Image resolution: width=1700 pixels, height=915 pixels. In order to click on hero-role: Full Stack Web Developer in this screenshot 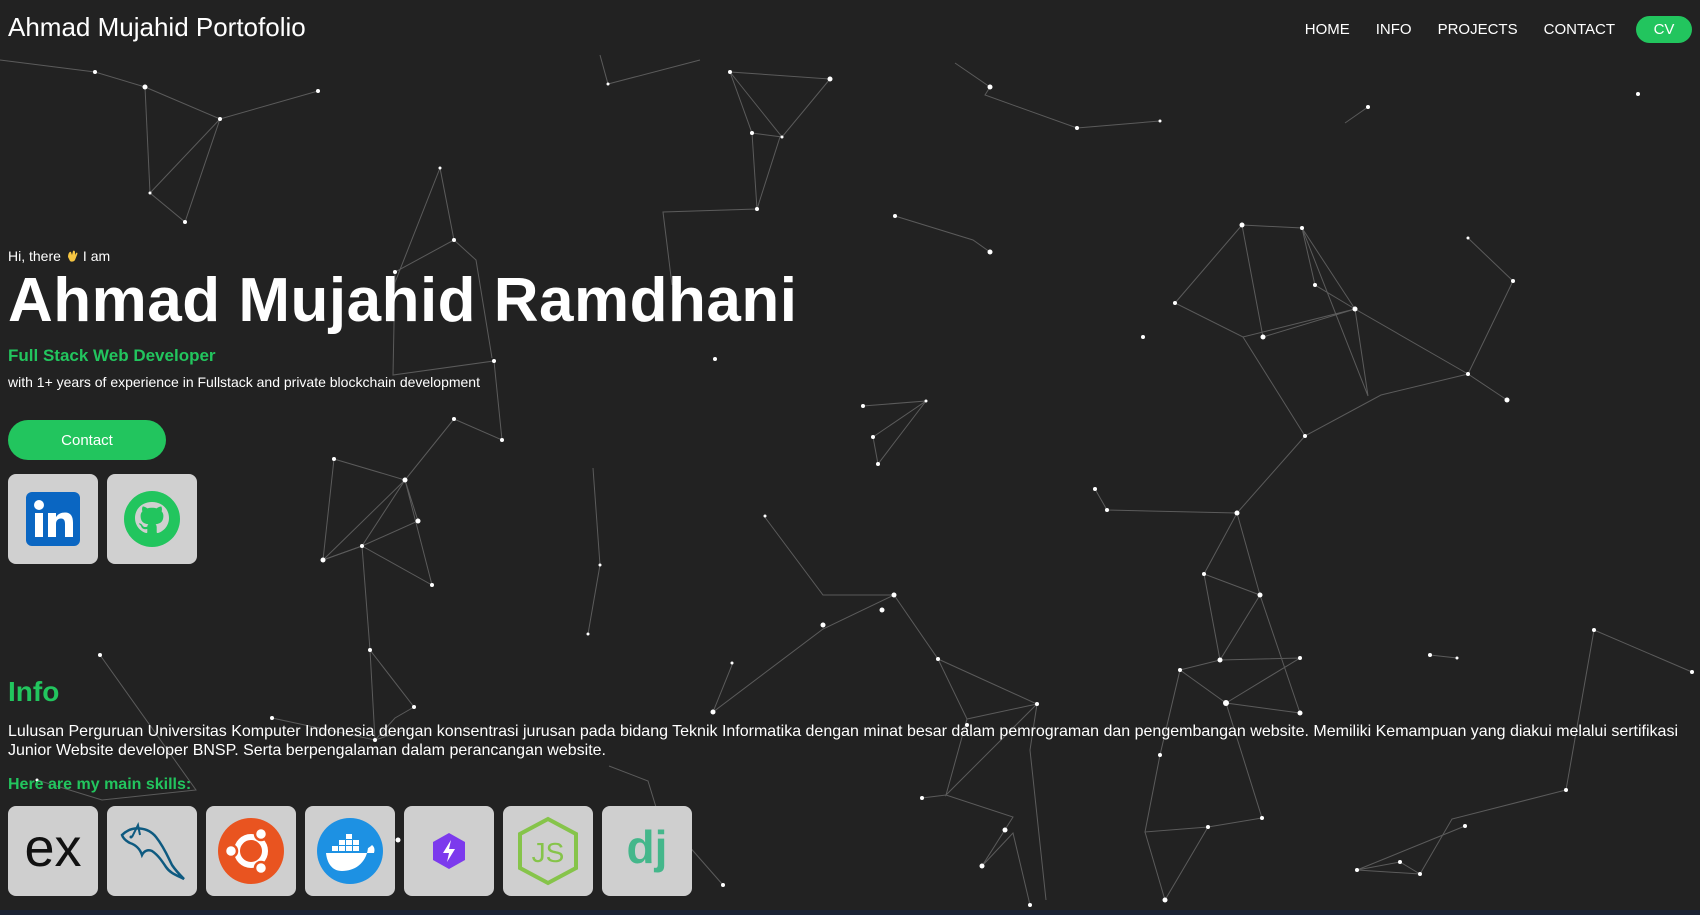, I will do `click(112, 355)`.